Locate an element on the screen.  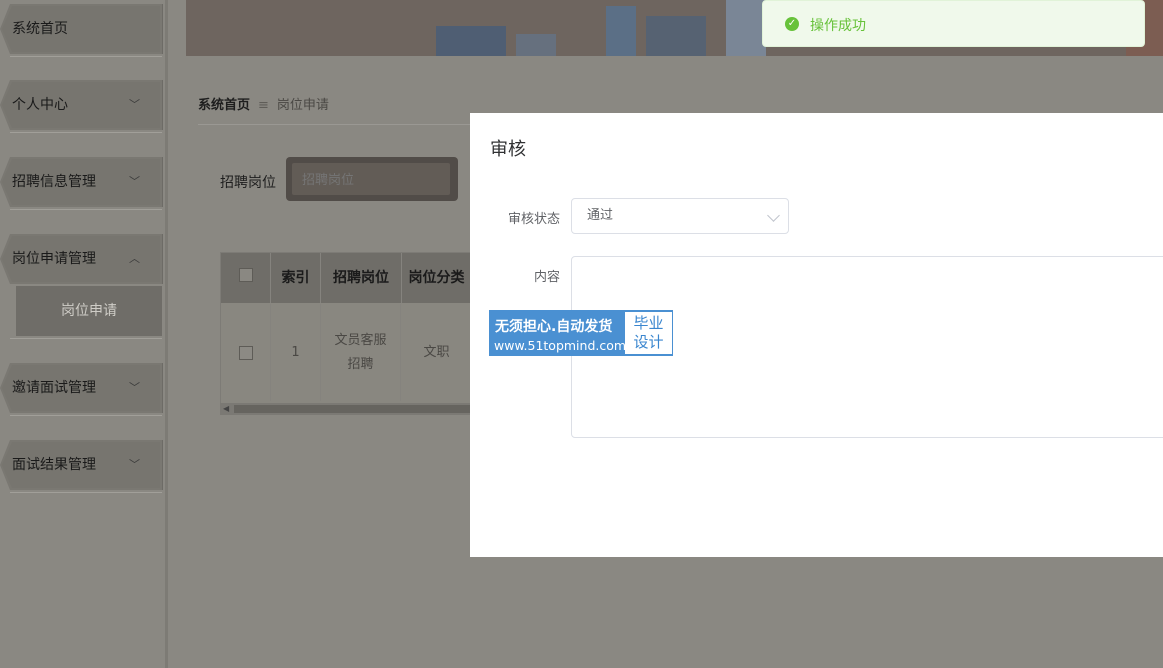
search-box is located at coordinates (372, 179).